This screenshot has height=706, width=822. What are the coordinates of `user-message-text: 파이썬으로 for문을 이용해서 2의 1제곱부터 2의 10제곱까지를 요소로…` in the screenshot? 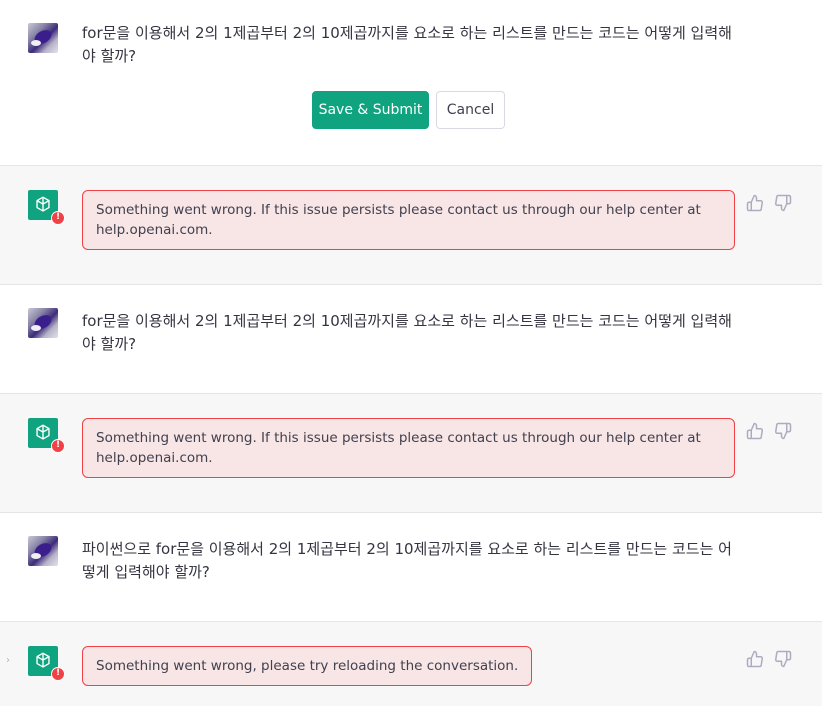 It's located at (407, 560).